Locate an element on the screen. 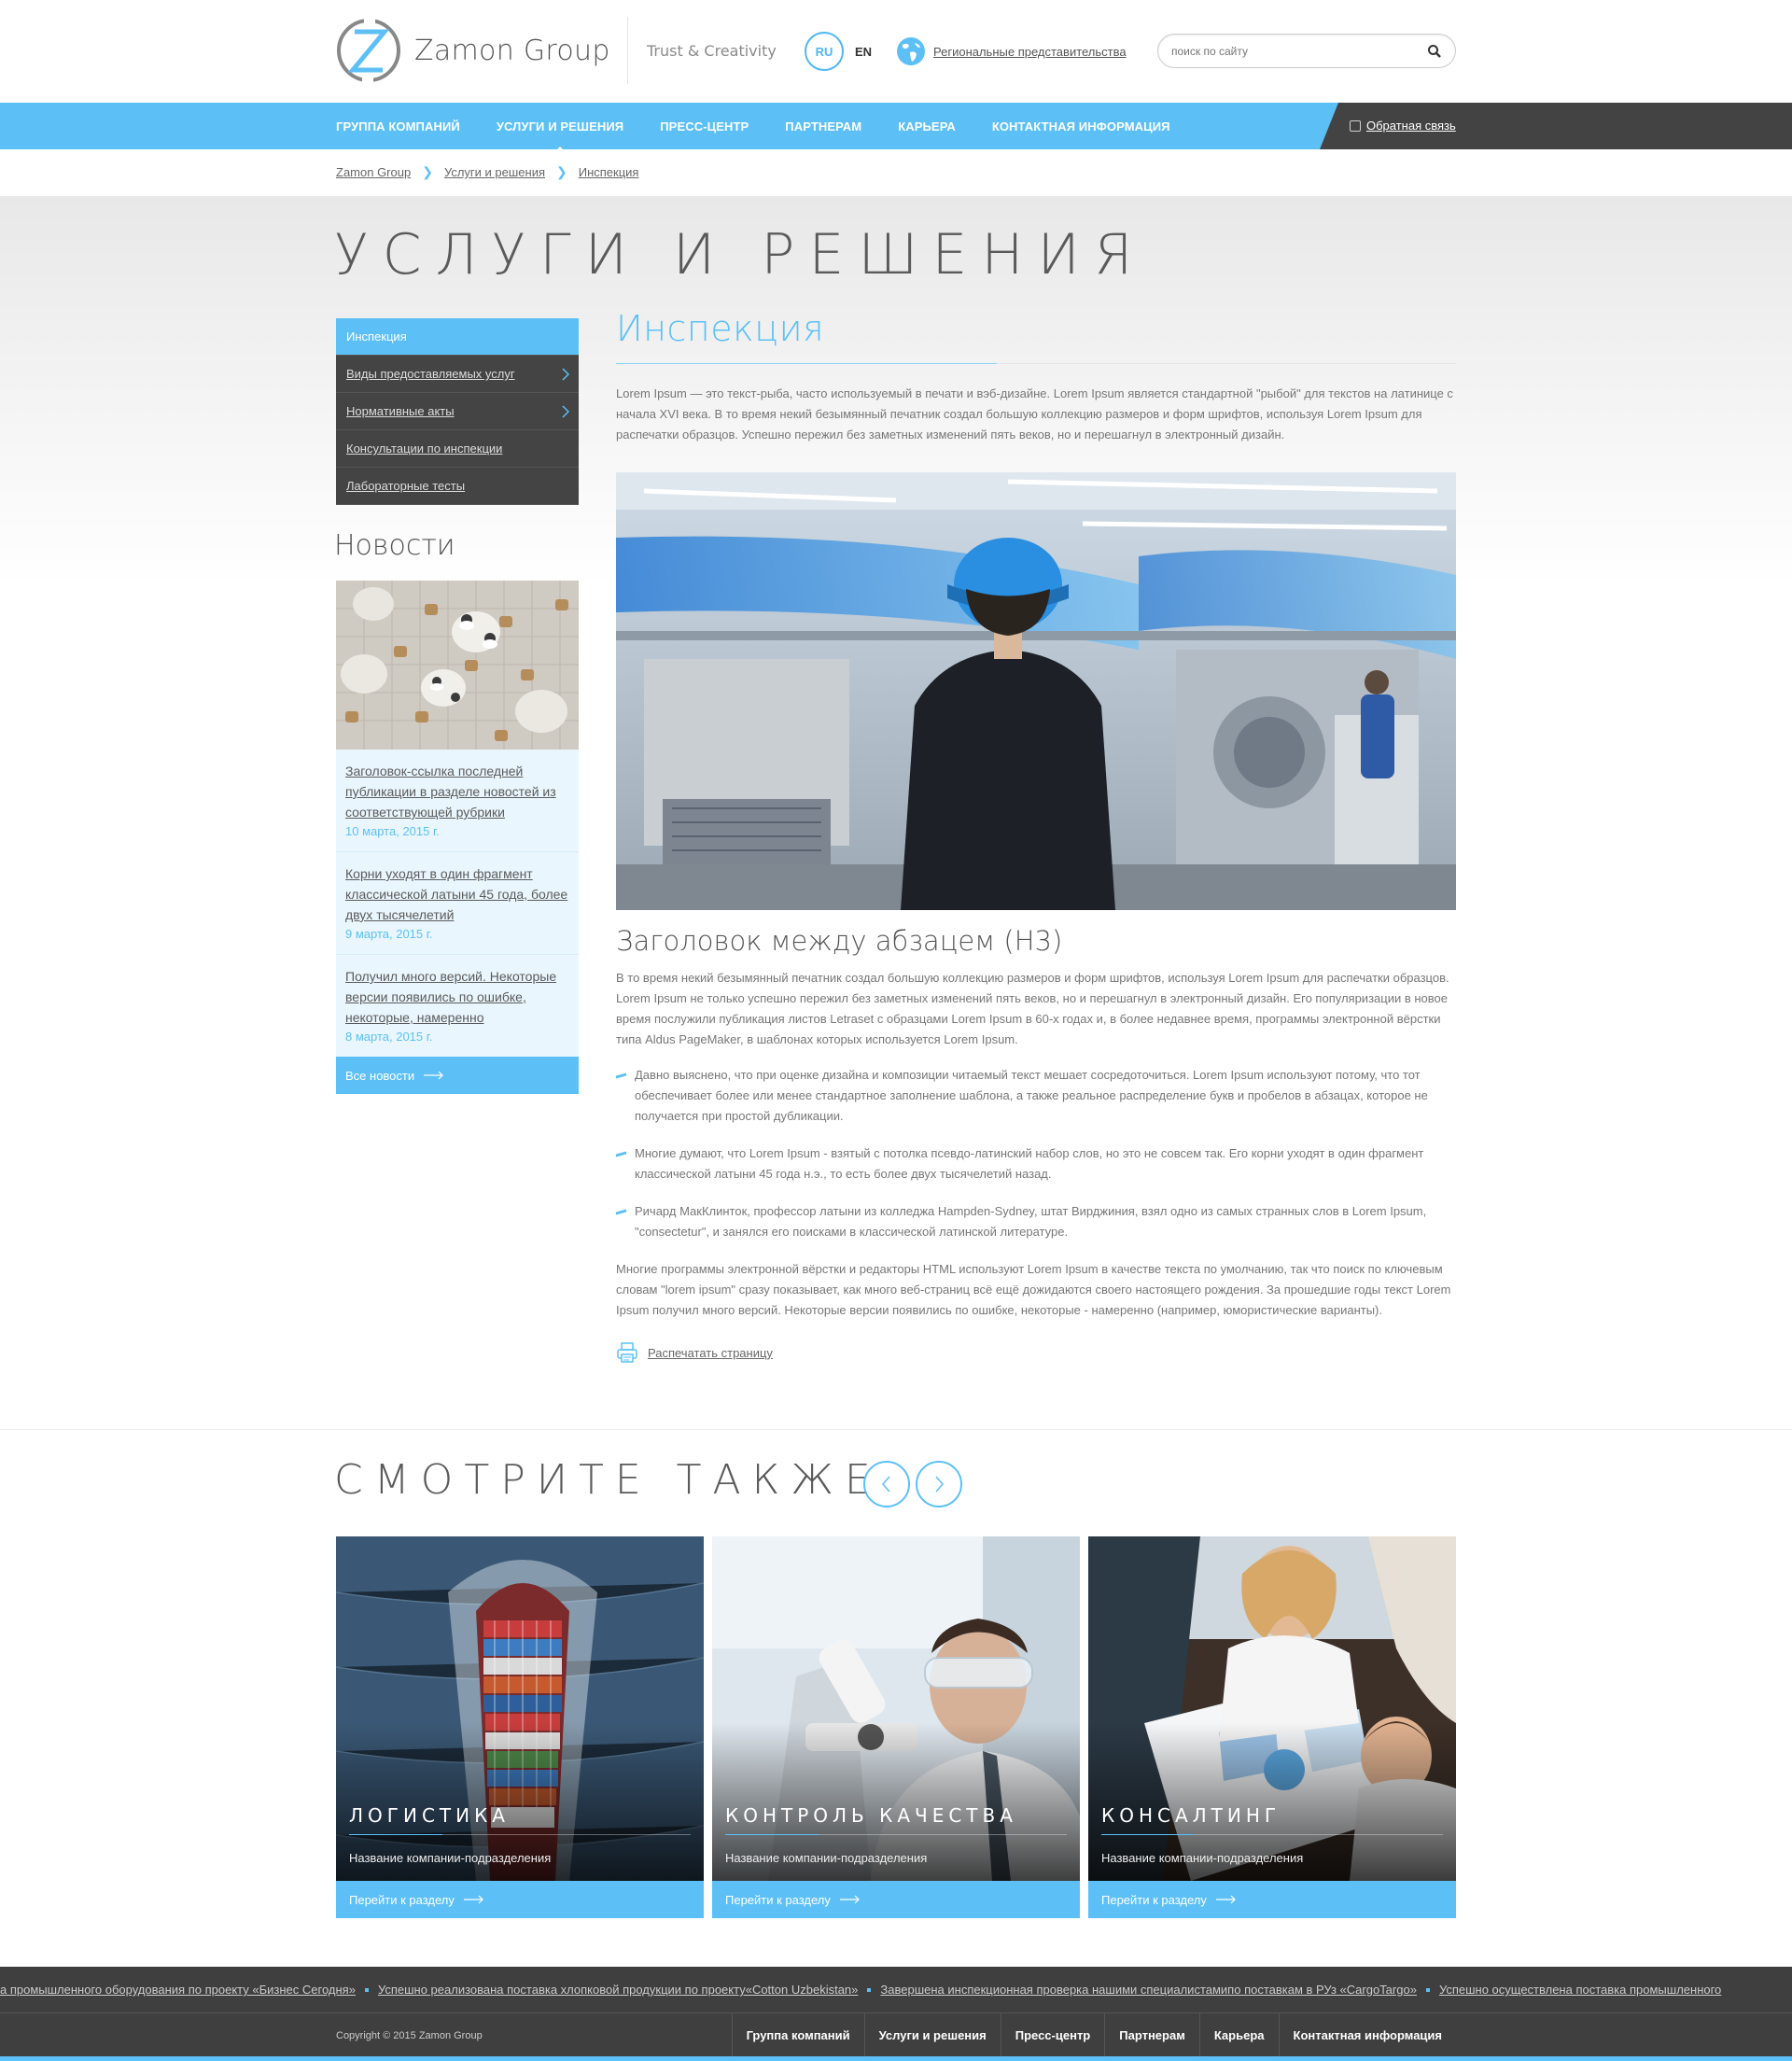 This screenshot has height=2061, width=1792. nav-item-contacts: КОНТАКТНАЯ ИНФОРМАЦИЯ is located at coordinates (1081, 126).